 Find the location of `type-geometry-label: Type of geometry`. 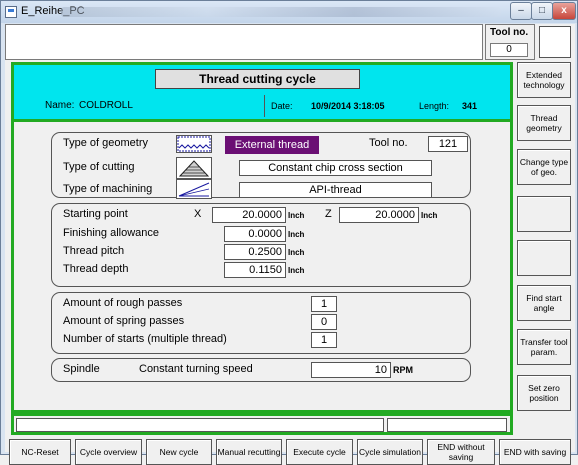

type-geometry-label: Type of geometry is located at coordinates (105, 143).